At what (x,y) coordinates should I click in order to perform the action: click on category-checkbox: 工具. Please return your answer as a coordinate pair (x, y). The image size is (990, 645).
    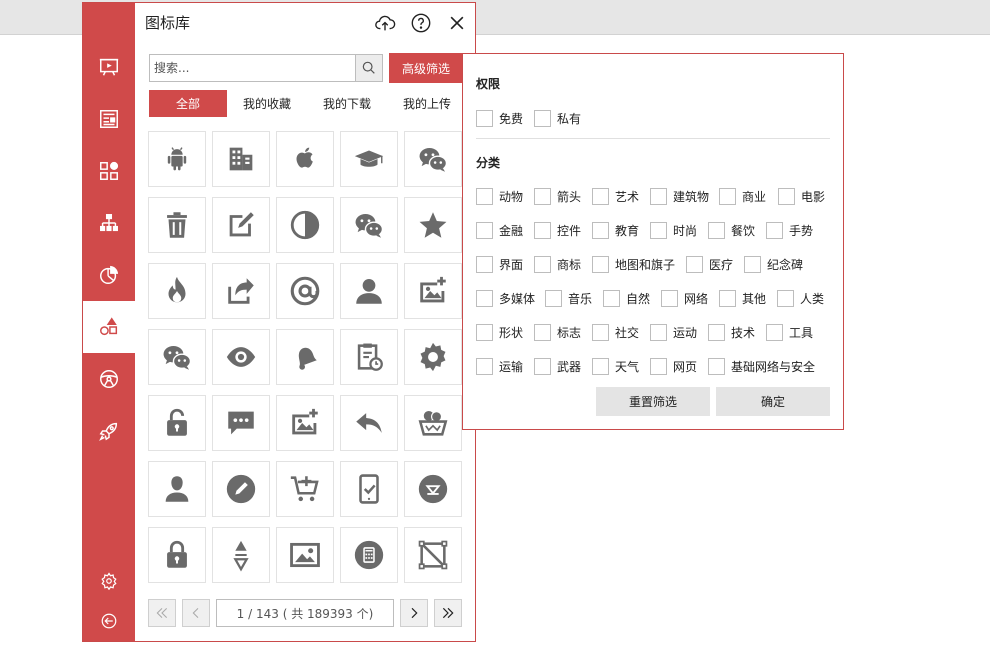
    Looking at the image, I should click on (789, 332).